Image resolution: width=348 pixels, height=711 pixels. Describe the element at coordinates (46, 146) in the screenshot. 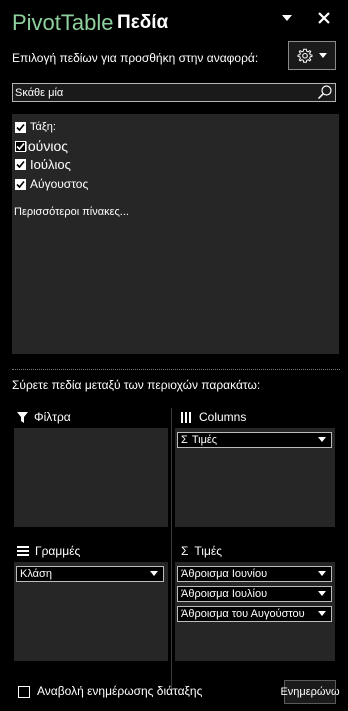

I see `field-label: Ιούνιος` at that location.